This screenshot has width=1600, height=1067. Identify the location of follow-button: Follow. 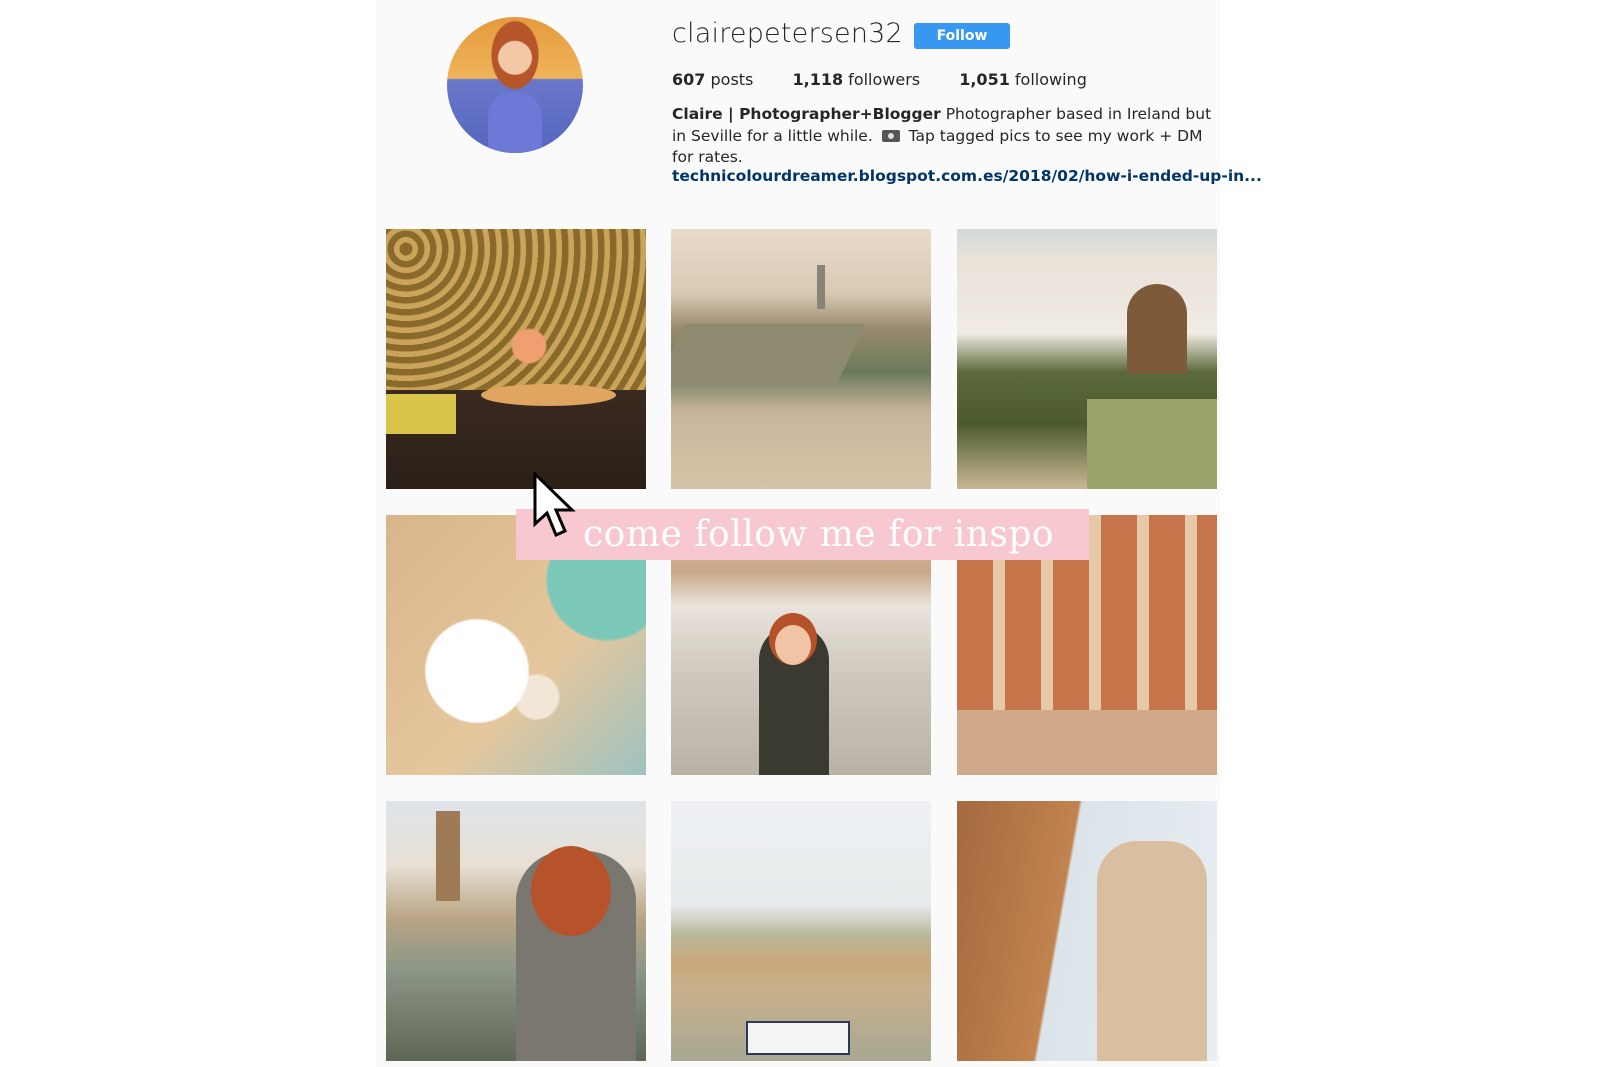
(962, 36).